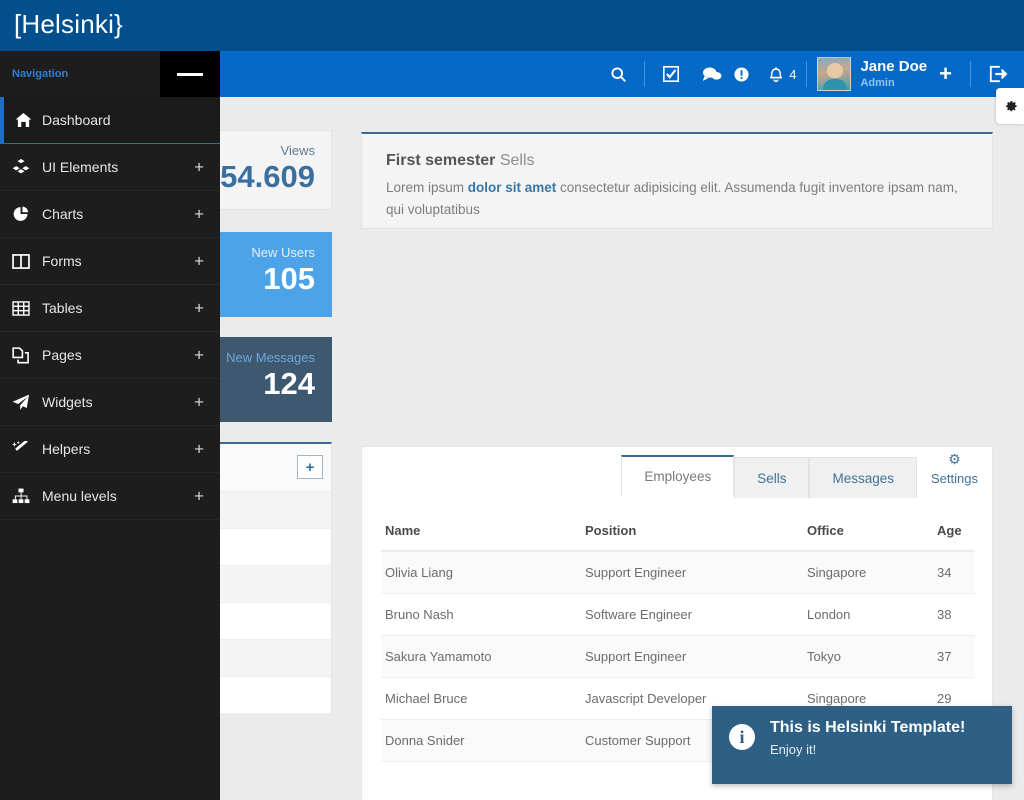 This screenshot has height=800, width=1024. I want to click on hamburger-icon, so click(190, 74).